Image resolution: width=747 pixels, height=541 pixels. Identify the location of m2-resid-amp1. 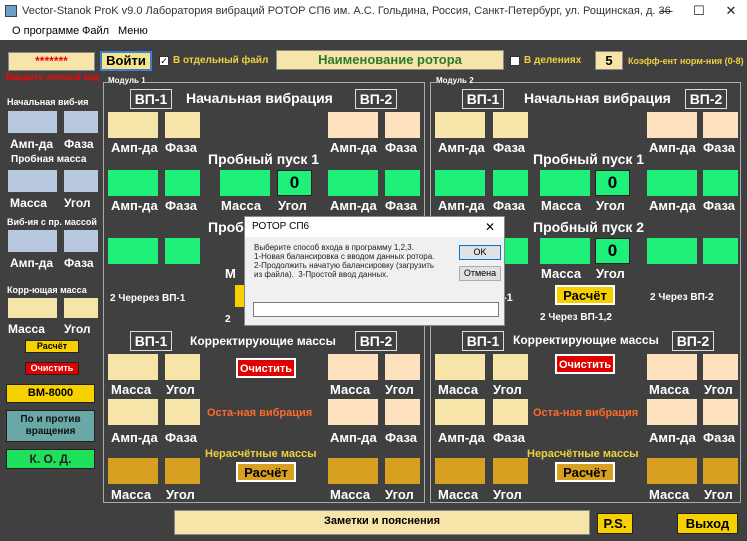
(460, 412).